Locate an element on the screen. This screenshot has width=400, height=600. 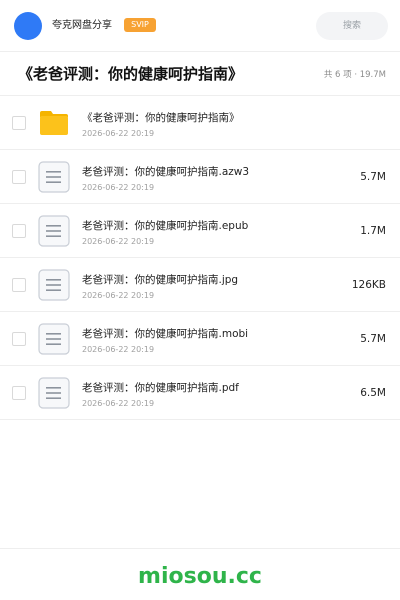
list-item: 老爸评测：你的健康呵护指南.azw3 2026-06-22 20:19 5.7M is located at coordinates (200, 177).